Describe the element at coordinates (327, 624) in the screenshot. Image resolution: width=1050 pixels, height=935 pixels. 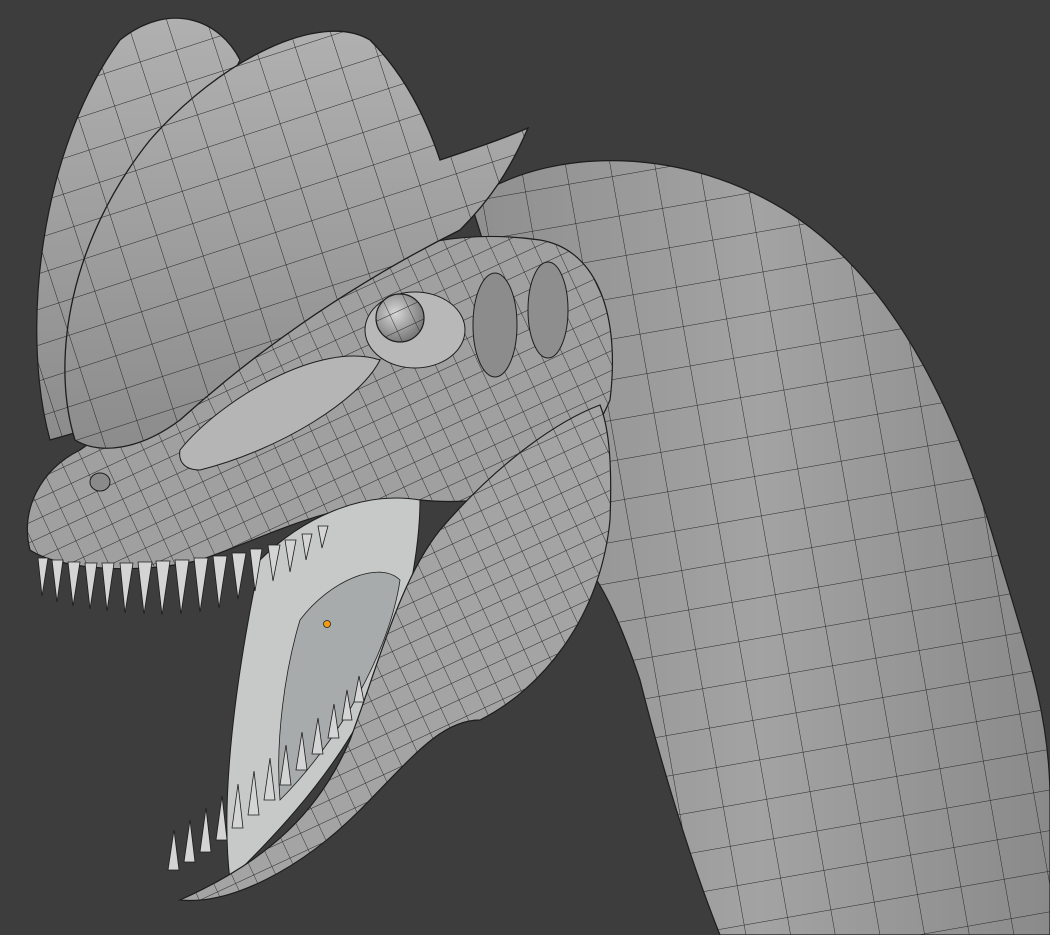
I see `object-origin-dot` at that location.